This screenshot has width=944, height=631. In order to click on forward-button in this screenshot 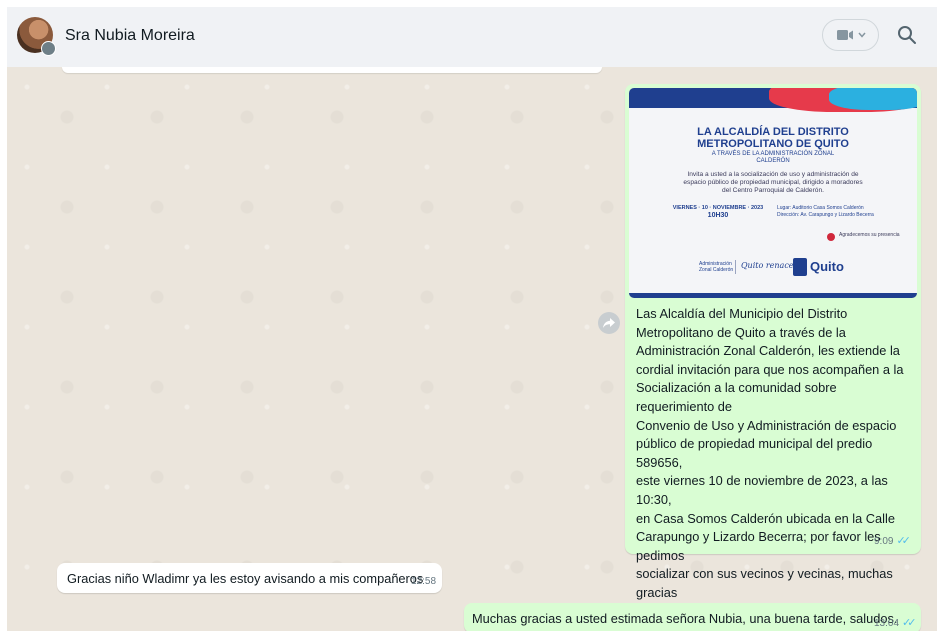, I will do `click(609, 323)`.